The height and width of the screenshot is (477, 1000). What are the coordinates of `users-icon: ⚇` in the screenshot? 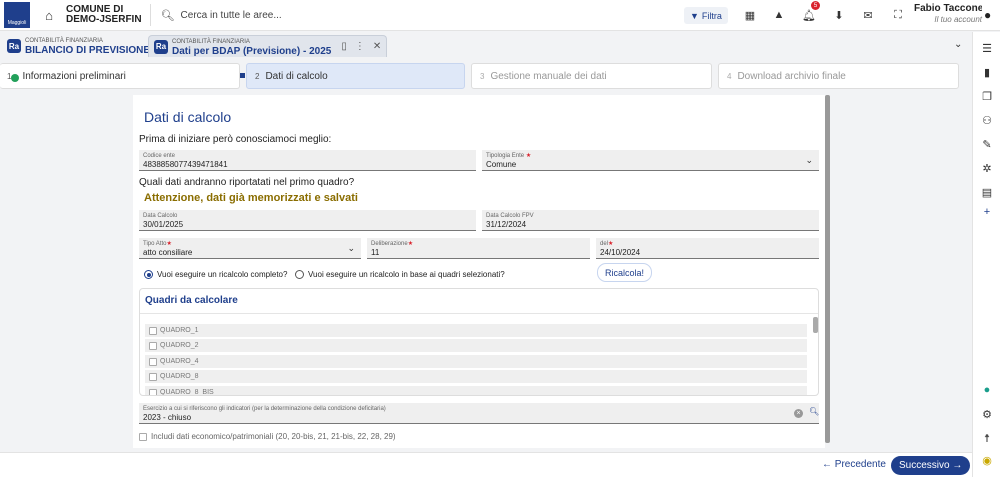 It's located at (986, 120).